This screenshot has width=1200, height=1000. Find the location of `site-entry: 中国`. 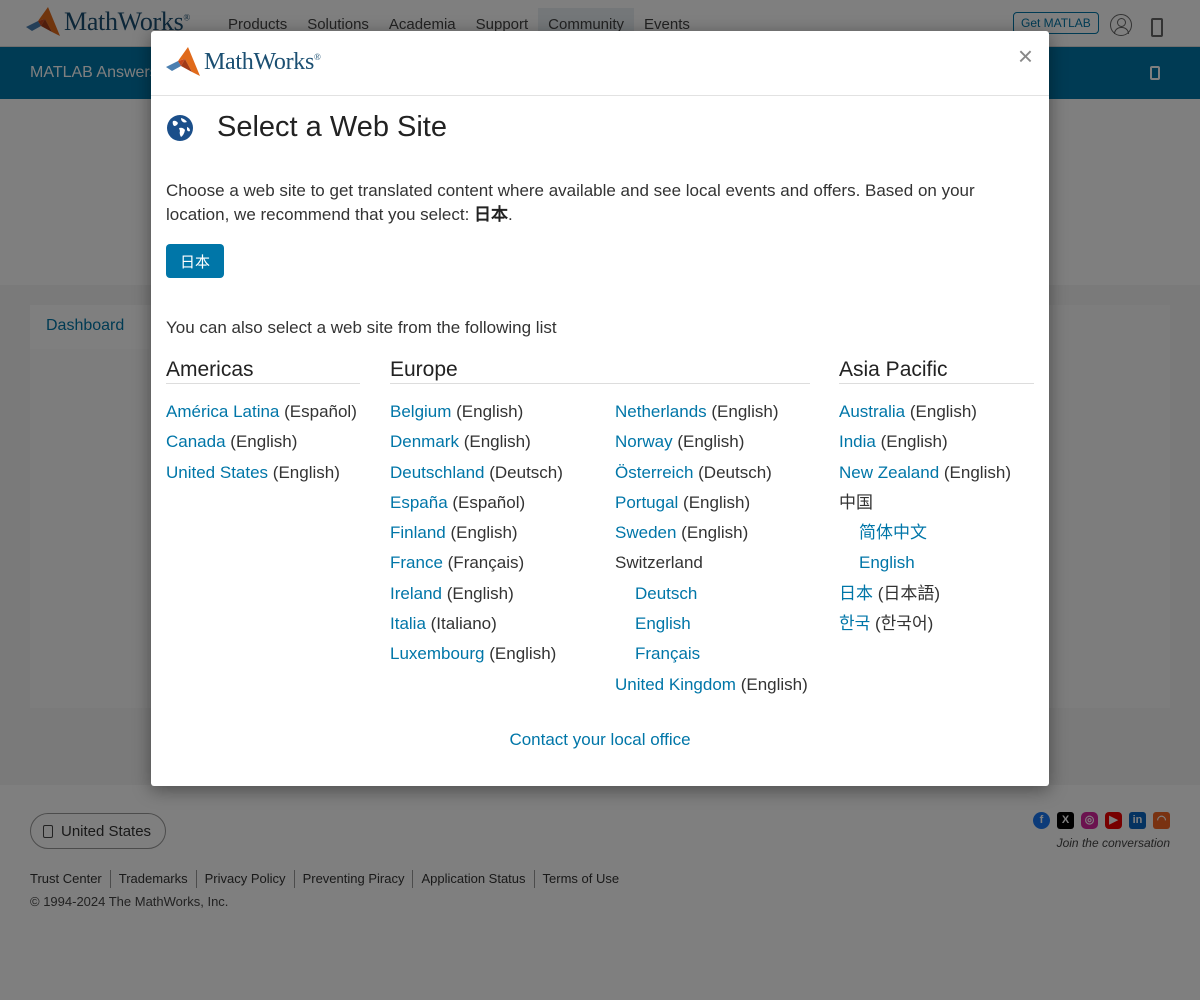

site-entry: 中国 is located at coordinates (925, 503).